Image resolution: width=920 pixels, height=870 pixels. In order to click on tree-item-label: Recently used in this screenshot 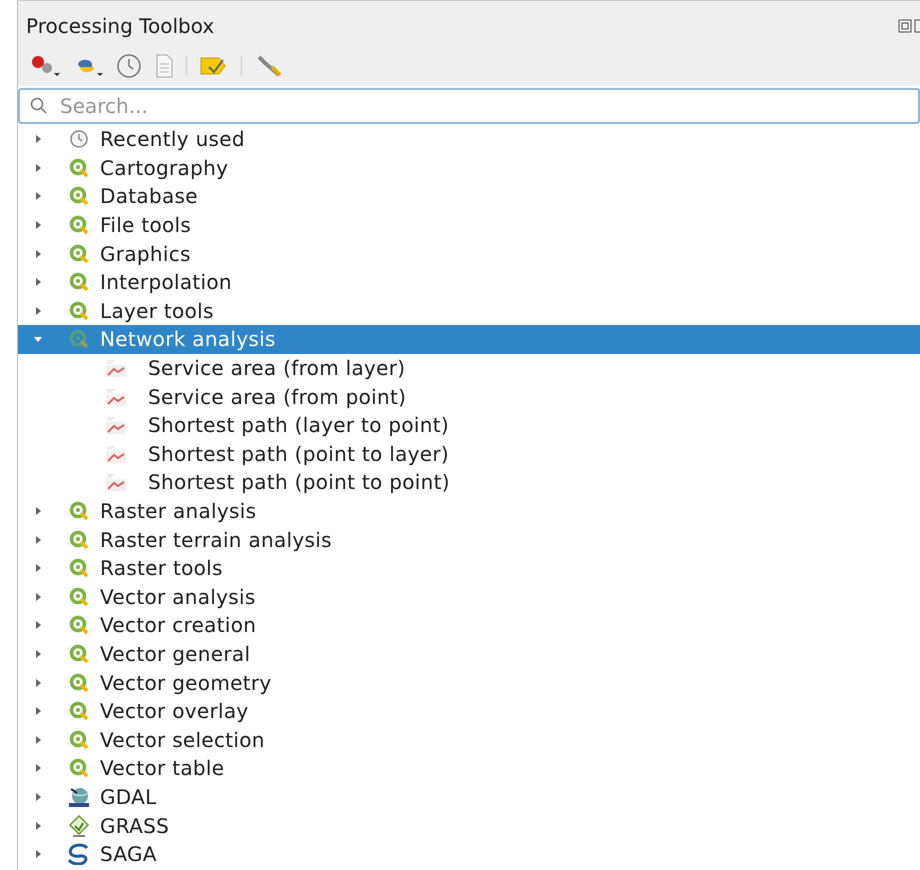, I will do `click(172, 140)`.